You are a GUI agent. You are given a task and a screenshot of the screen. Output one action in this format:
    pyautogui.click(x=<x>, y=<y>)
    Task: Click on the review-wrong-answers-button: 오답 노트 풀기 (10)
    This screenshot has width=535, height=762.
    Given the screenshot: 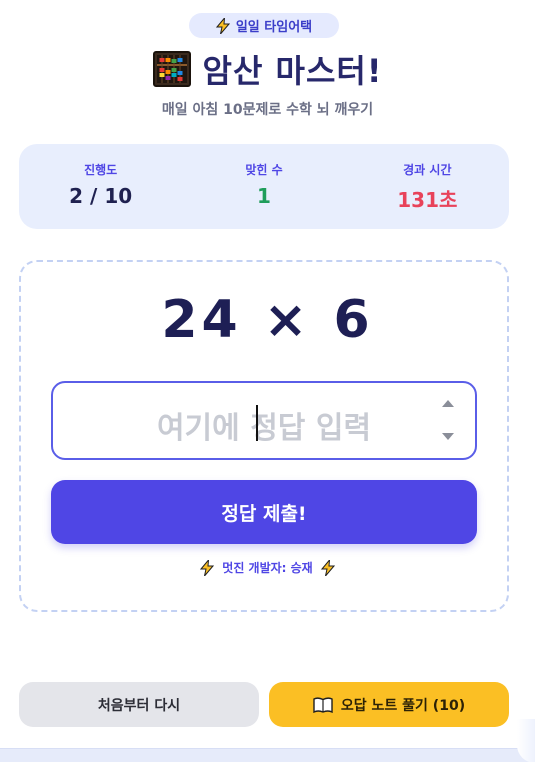 What is the action you would take?
    pyautogui.click(x=389, y=704)
    